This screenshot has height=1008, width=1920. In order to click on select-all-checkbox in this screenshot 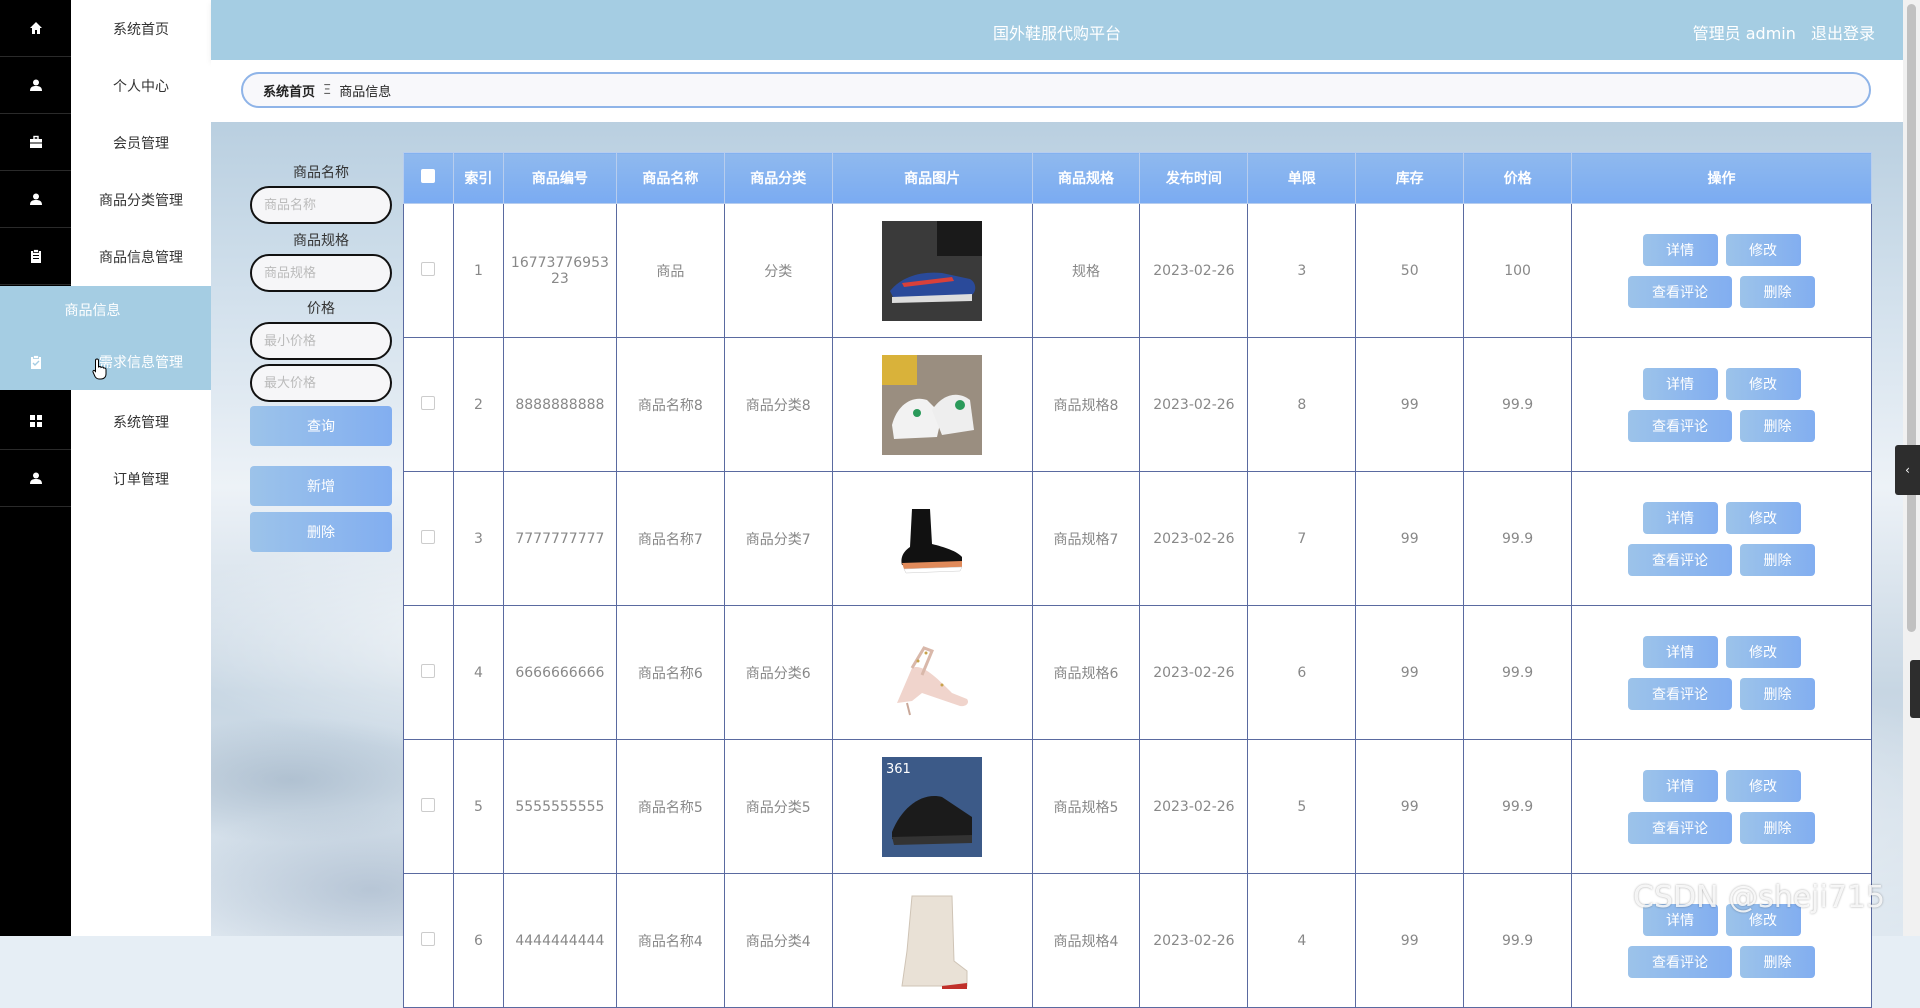, I will do `click(428, 178)`.